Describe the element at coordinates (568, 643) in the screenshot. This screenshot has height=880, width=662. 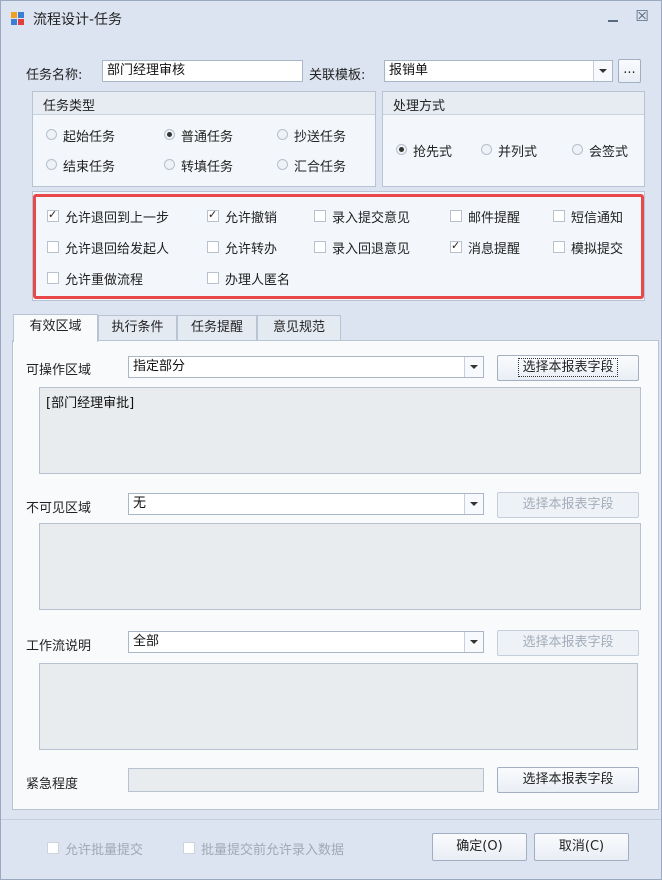
I see `workflow-select-field-button: 选择本报表字段` at that location.